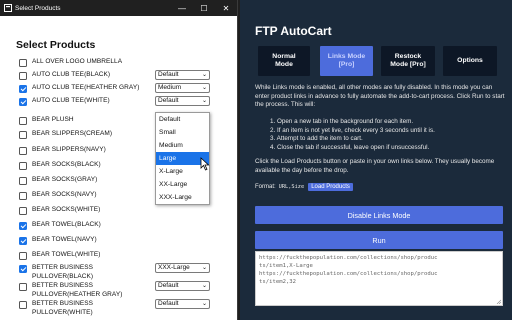 The image size is (512, 320). What do you see at coordinates (204, 8) in the screenshot?
I see `maximize-button: ☐` at bounding box center [204, 8].